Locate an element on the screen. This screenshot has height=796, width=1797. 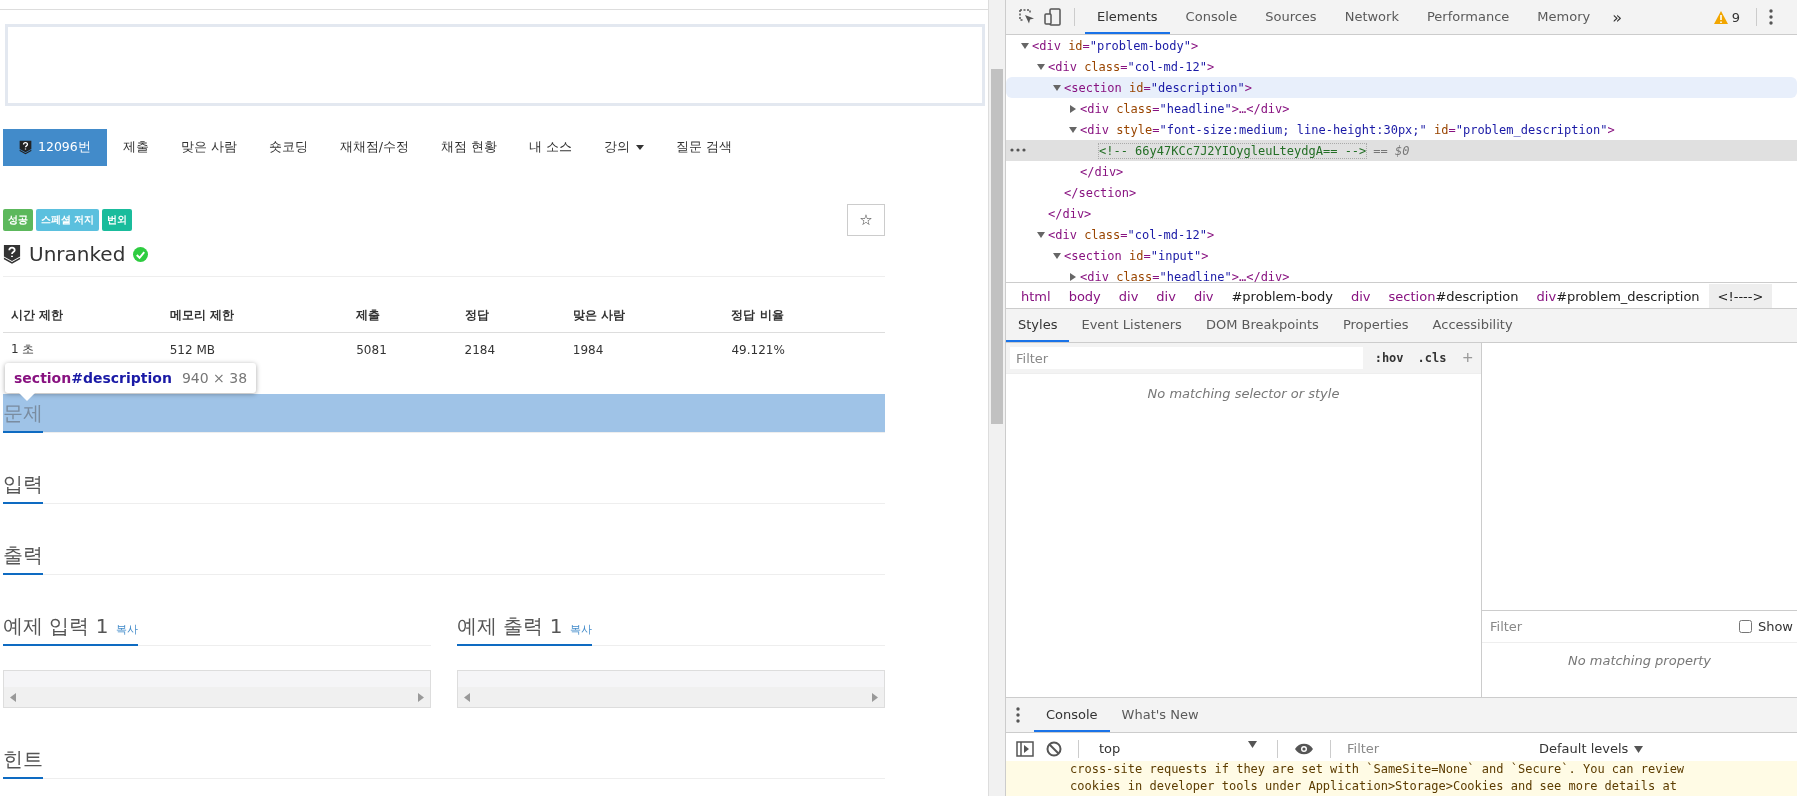
levels-dropdown: Default levels is located at coordinates (1591, 748).